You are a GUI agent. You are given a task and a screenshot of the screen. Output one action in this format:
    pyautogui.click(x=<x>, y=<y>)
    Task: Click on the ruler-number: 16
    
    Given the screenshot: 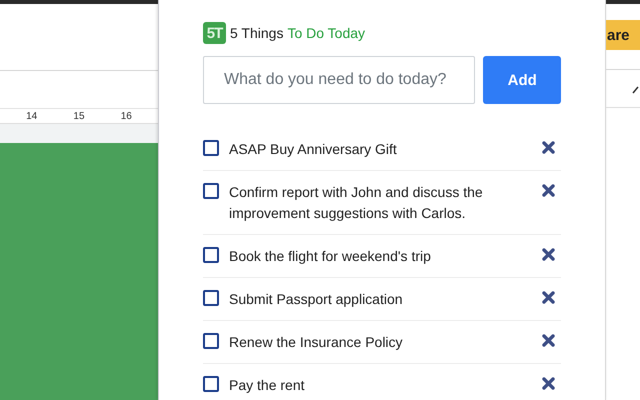 What is the action you would take?
    pyautogui.click(x=126, y=116)
    